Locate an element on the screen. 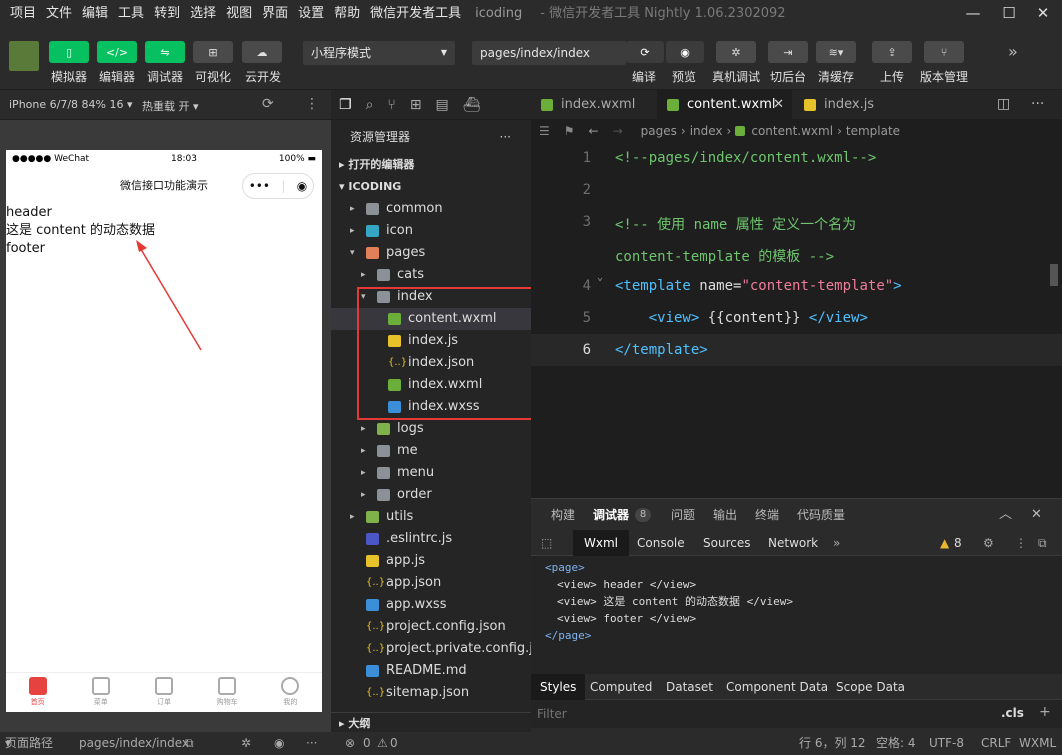 The image size is (1062, 755). breadcrumb-index: index is located at coordinates (706, 131).